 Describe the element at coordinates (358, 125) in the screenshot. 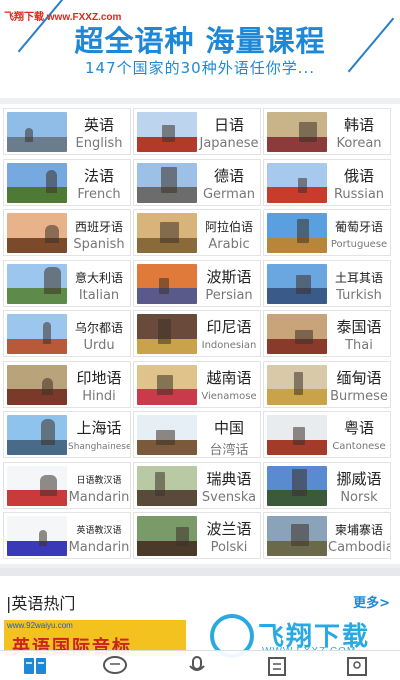

I see `language-name-chinese: 韩语` at that location.